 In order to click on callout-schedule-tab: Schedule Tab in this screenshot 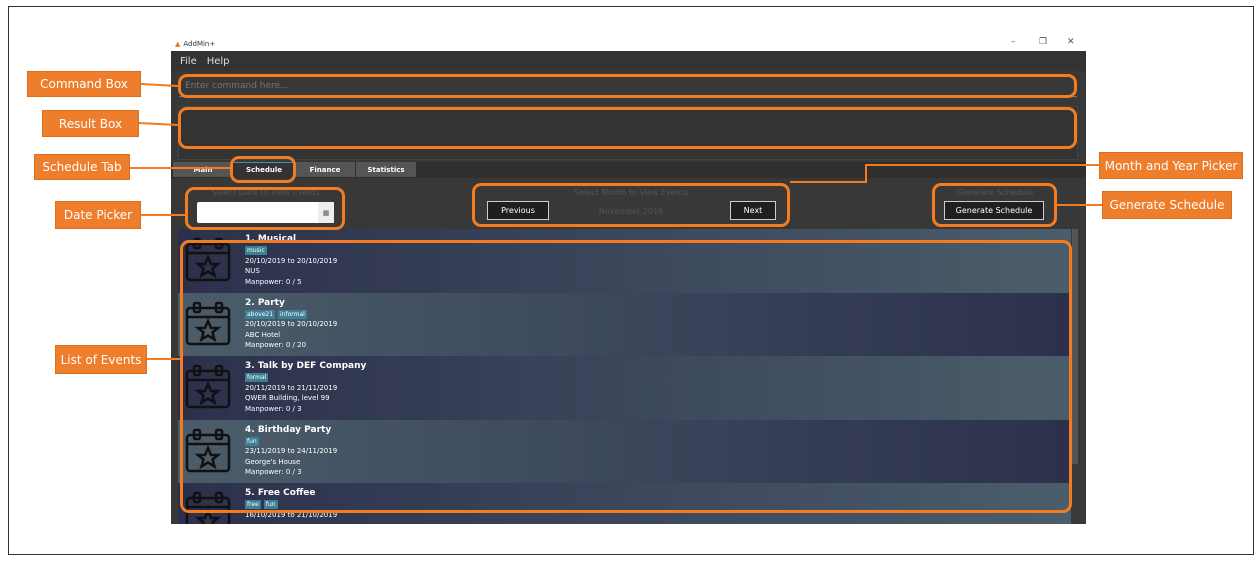, I will do `click(82, 167)`.